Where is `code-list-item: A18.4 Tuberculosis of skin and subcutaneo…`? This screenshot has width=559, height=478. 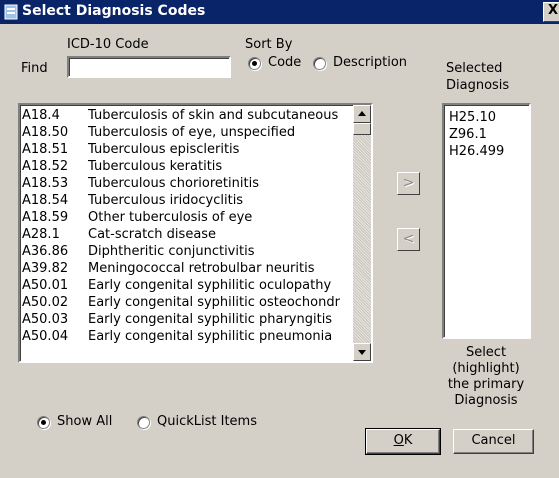
code-list-item: A18.4 Tuberculosis of skin and subcutaneo… is located at coordinates (187, 115).